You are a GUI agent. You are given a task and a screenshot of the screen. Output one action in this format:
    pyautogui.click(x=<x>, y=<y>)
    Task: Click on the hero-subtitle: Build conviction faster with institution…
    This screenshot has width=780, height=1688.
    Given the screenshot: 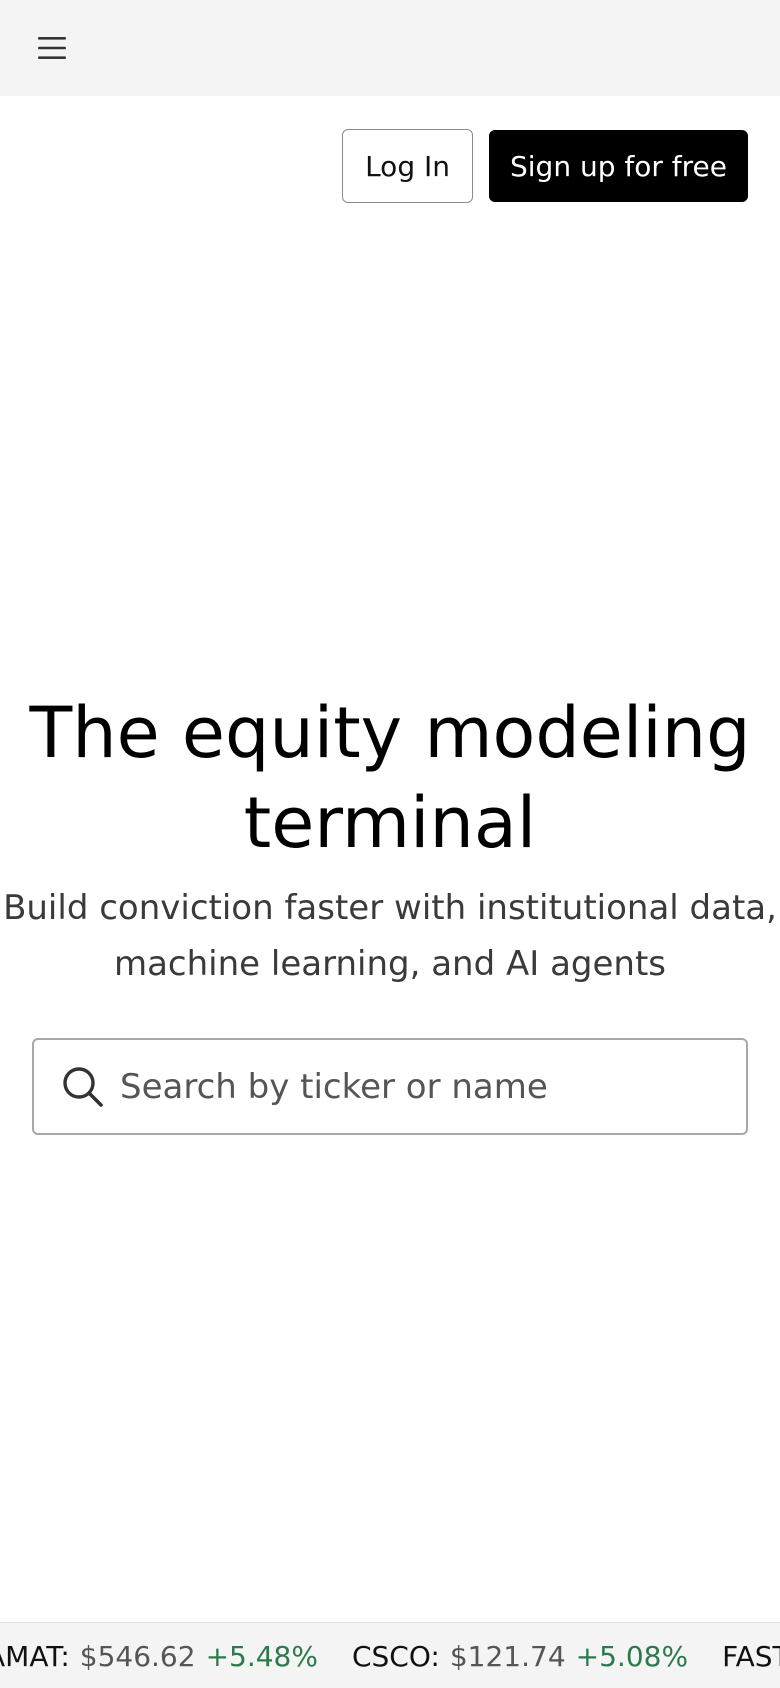 What is the action you would take?
    pyautogui.click(x=390, y=936)
    